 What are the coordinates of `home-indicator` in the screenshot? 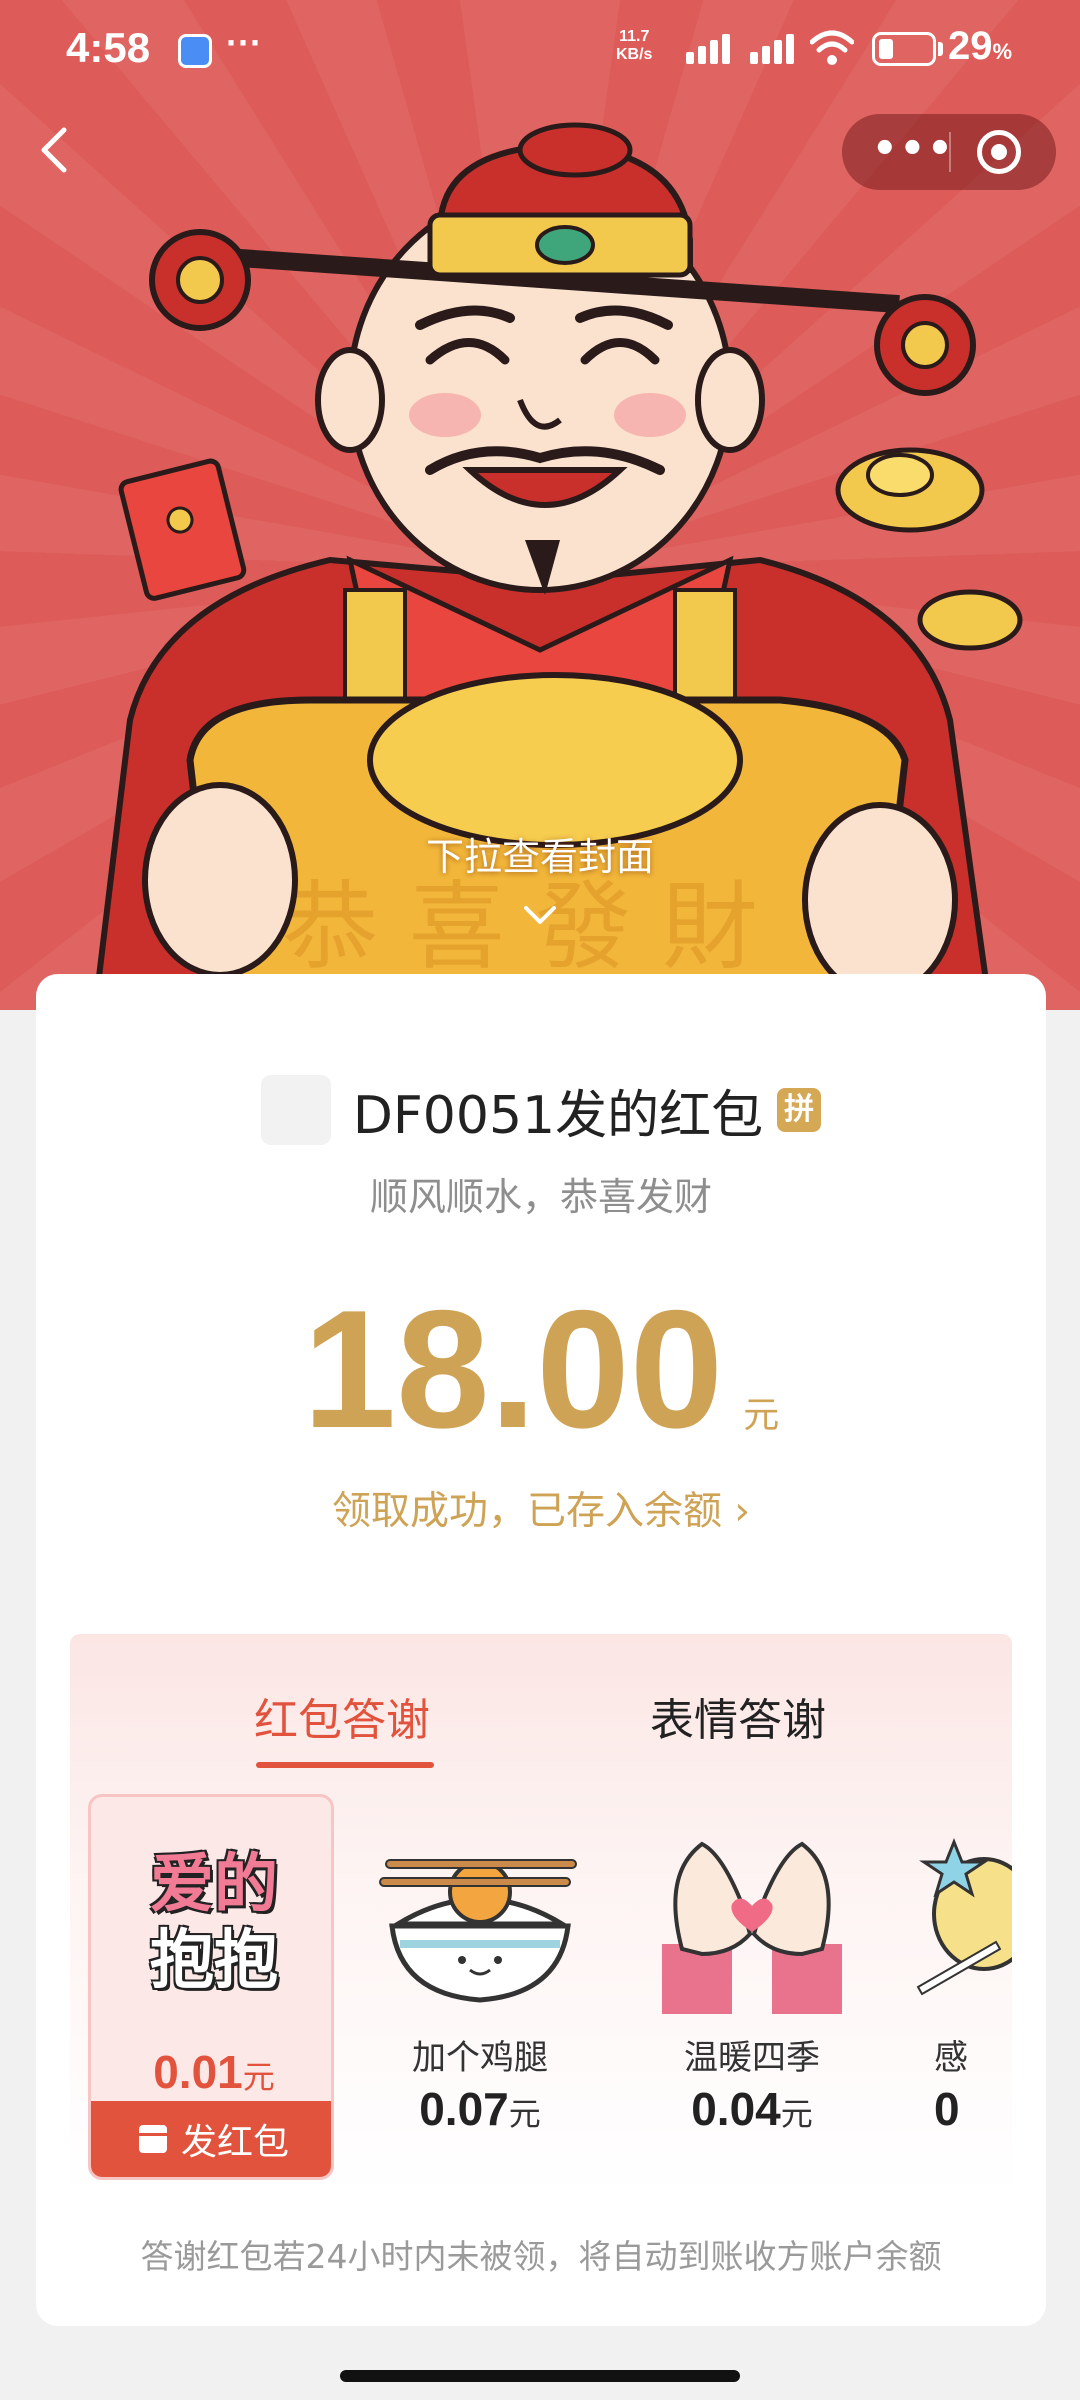 It's located at (540, 2376).